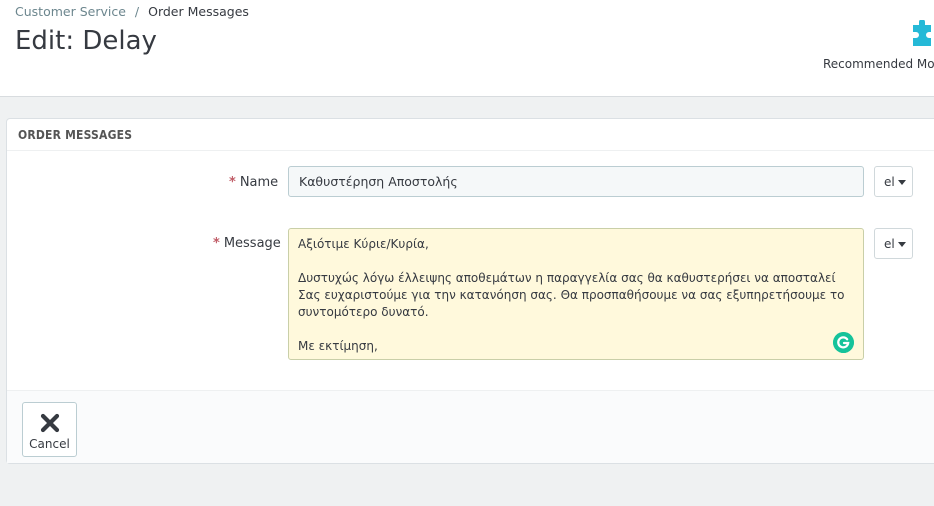 Image resolution: width=934 pixels, height=506 pixels. What do you see at coordinates (363, 244) in the screenshot?
I see `message-line: Αξιότιμε Κύριε/Κυρία,` at bounding box center [363, 244].